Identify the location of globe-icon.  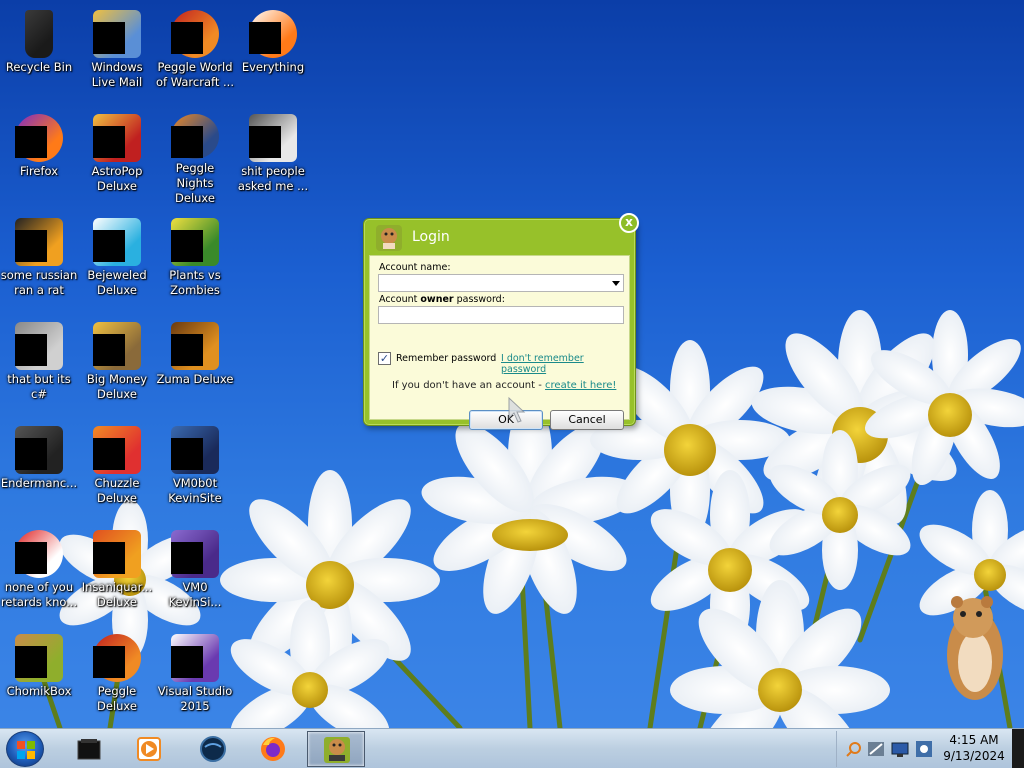
(213, 749).